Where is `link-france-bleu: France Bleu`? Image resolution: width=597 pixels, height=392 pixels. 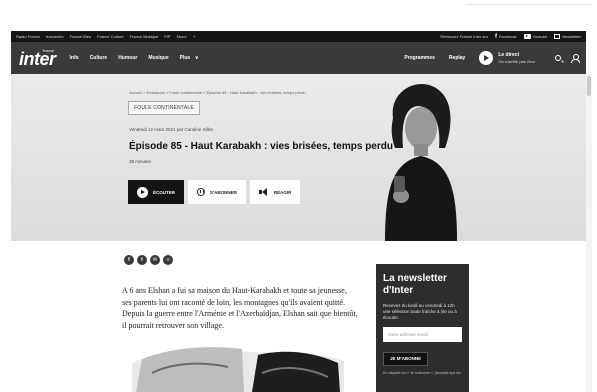 link-france-bleu: France Bleu is located at coordinates (81, 36).